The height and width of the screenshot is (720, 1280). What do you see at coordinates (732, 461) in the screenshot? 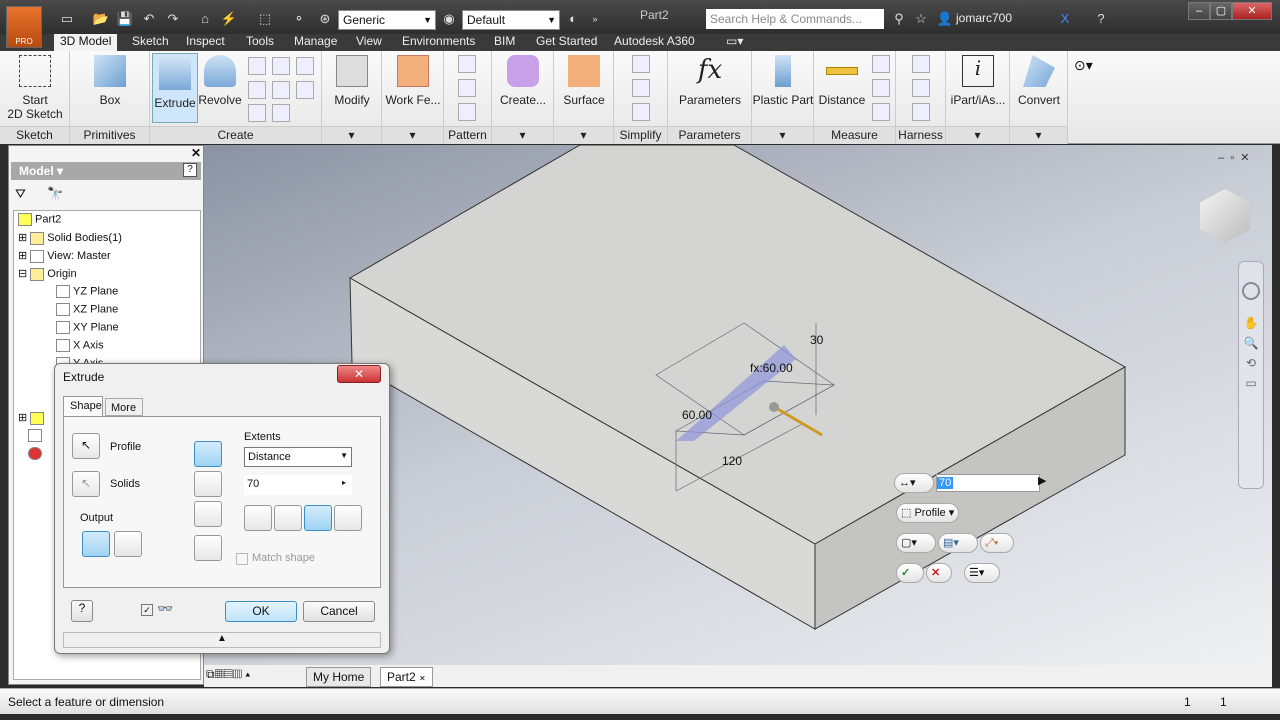
I see `dimension-120: 120` at bounding box center [732, 461].